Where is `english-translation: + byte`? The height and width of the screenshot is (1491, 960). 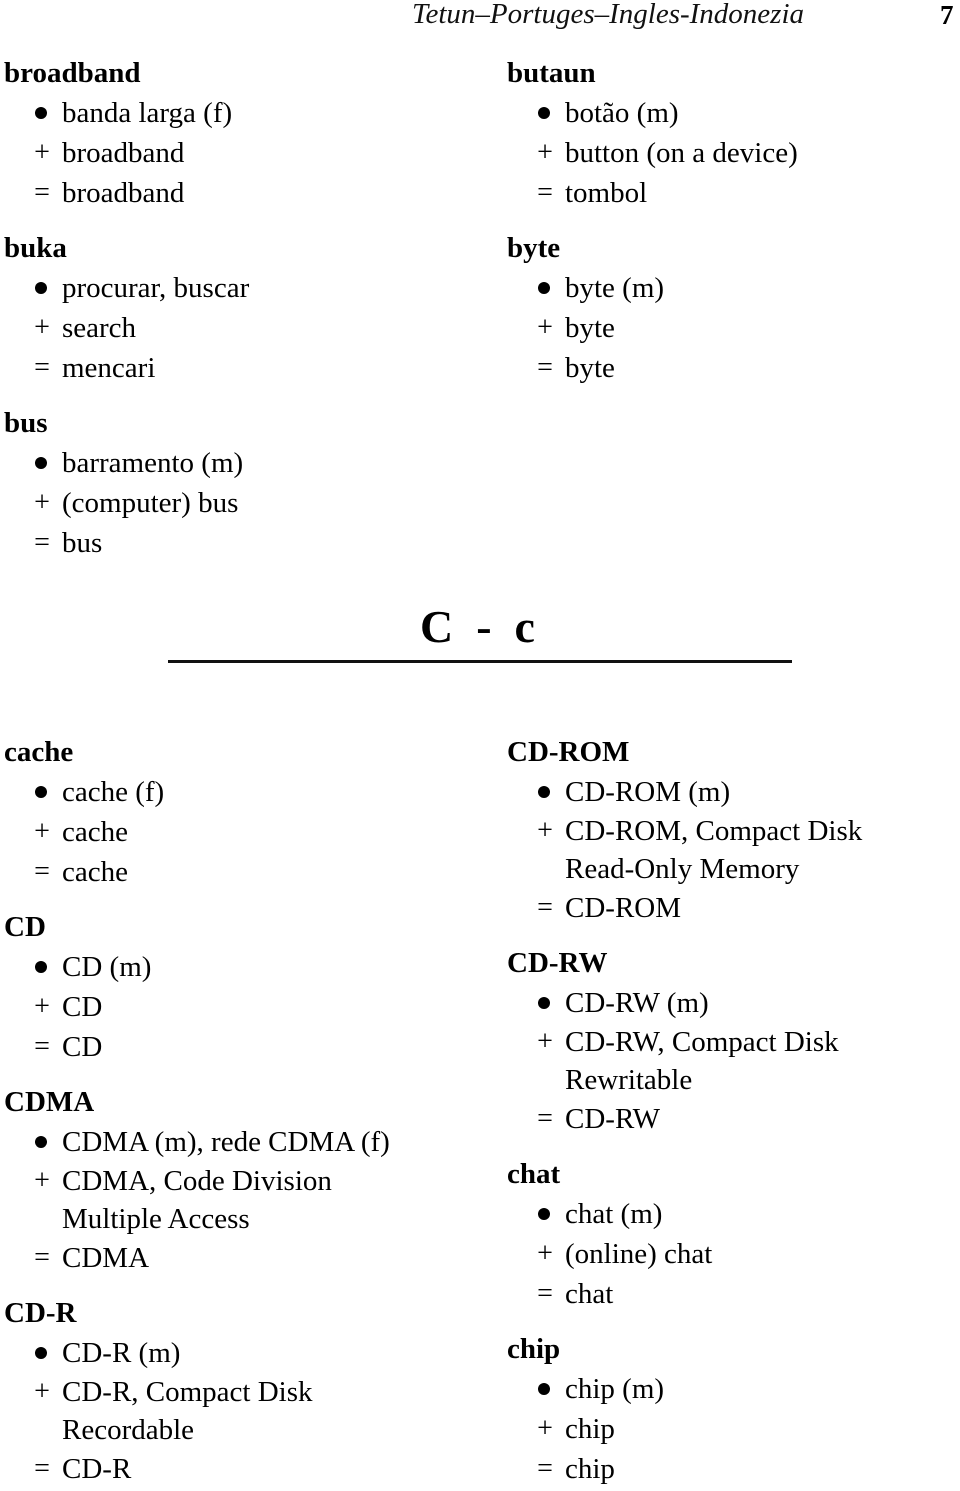 english-translation: + byte is located at coordinates (733, 328).